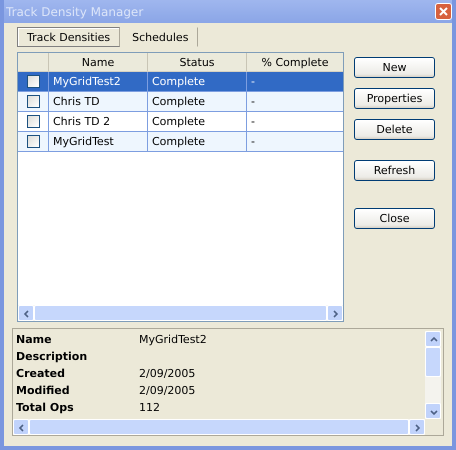 The height and width of the screenshot is (450, 456). I want to click on table-row: Chris TD Complete -, so click(180, 102).